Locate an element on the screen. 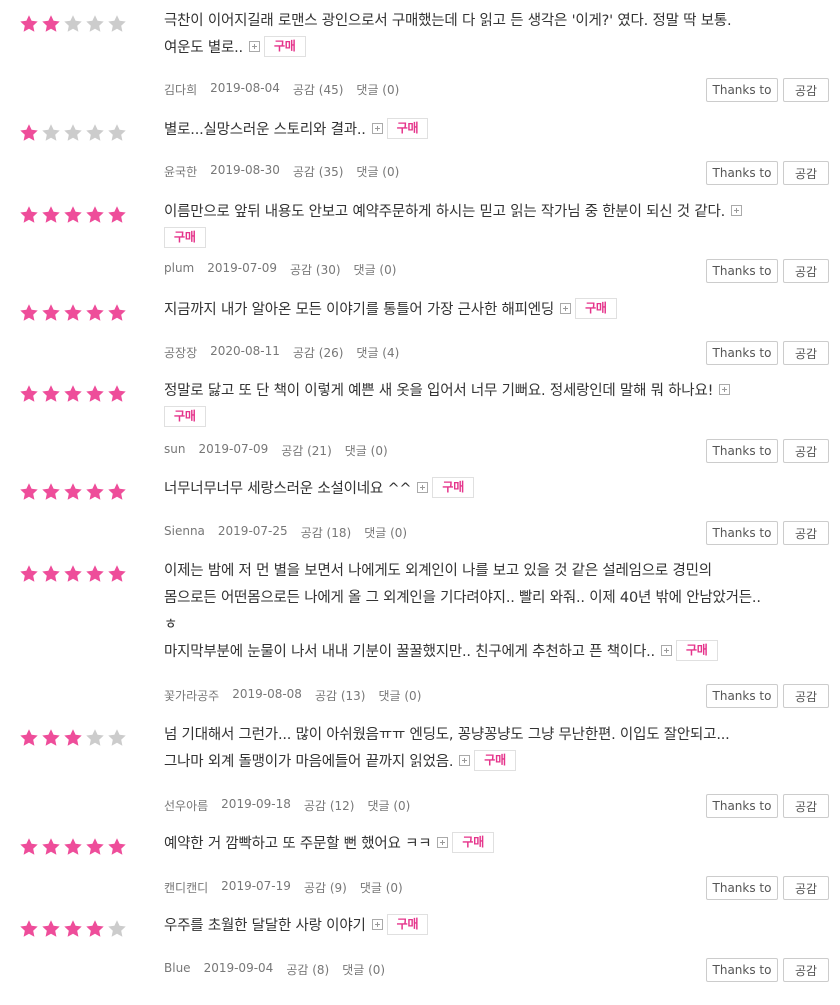  review-text-line: 그나마 외계 돌맹이가 마음에들어 끝까지 읽었음. 구매 is located at coordinates (484, 762).